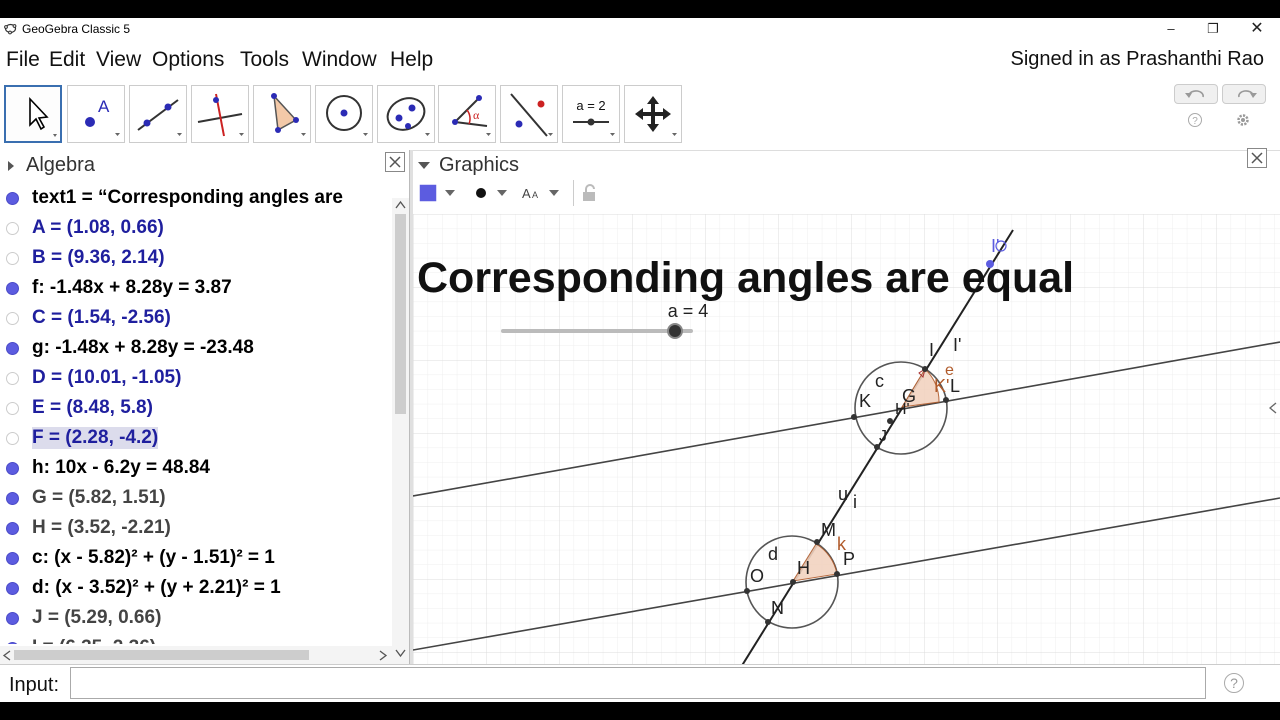 Image resolution: width=1280 pixels, height=720 pixels. What do you see at coordinates (400, 314) in the screenshot?
I see `vertical-scroll-thumb` at bounding box center [400, 314].